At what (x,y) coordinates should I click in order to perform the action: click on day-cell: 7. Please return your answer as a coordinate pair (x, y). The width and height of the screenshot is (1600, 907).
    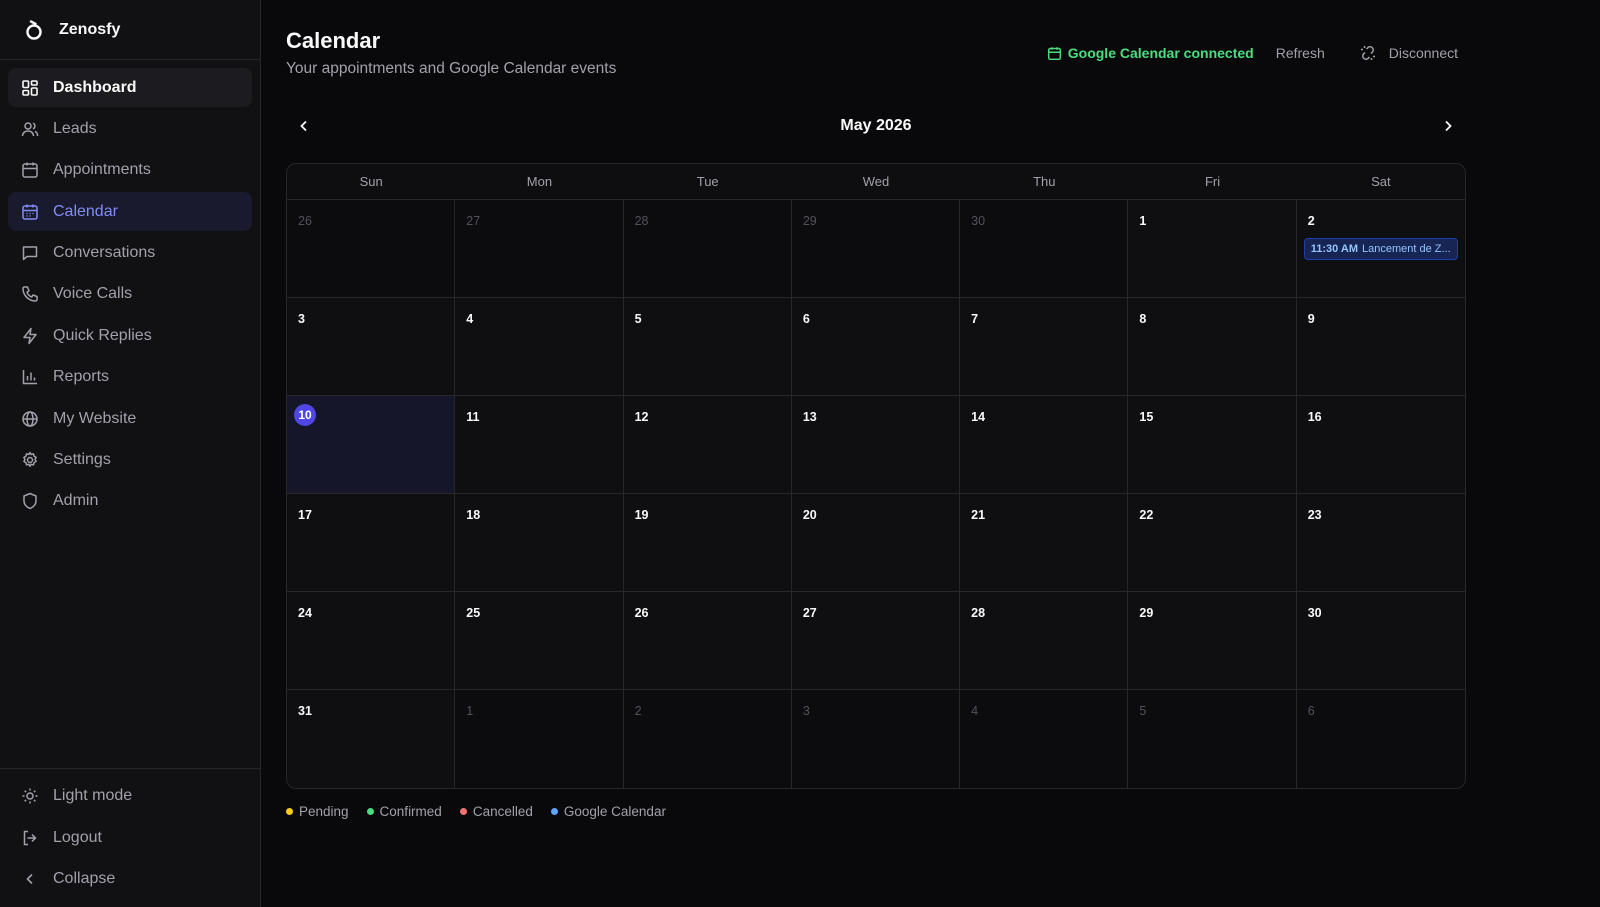
    Looking at the image, I should click on (1044, 347).